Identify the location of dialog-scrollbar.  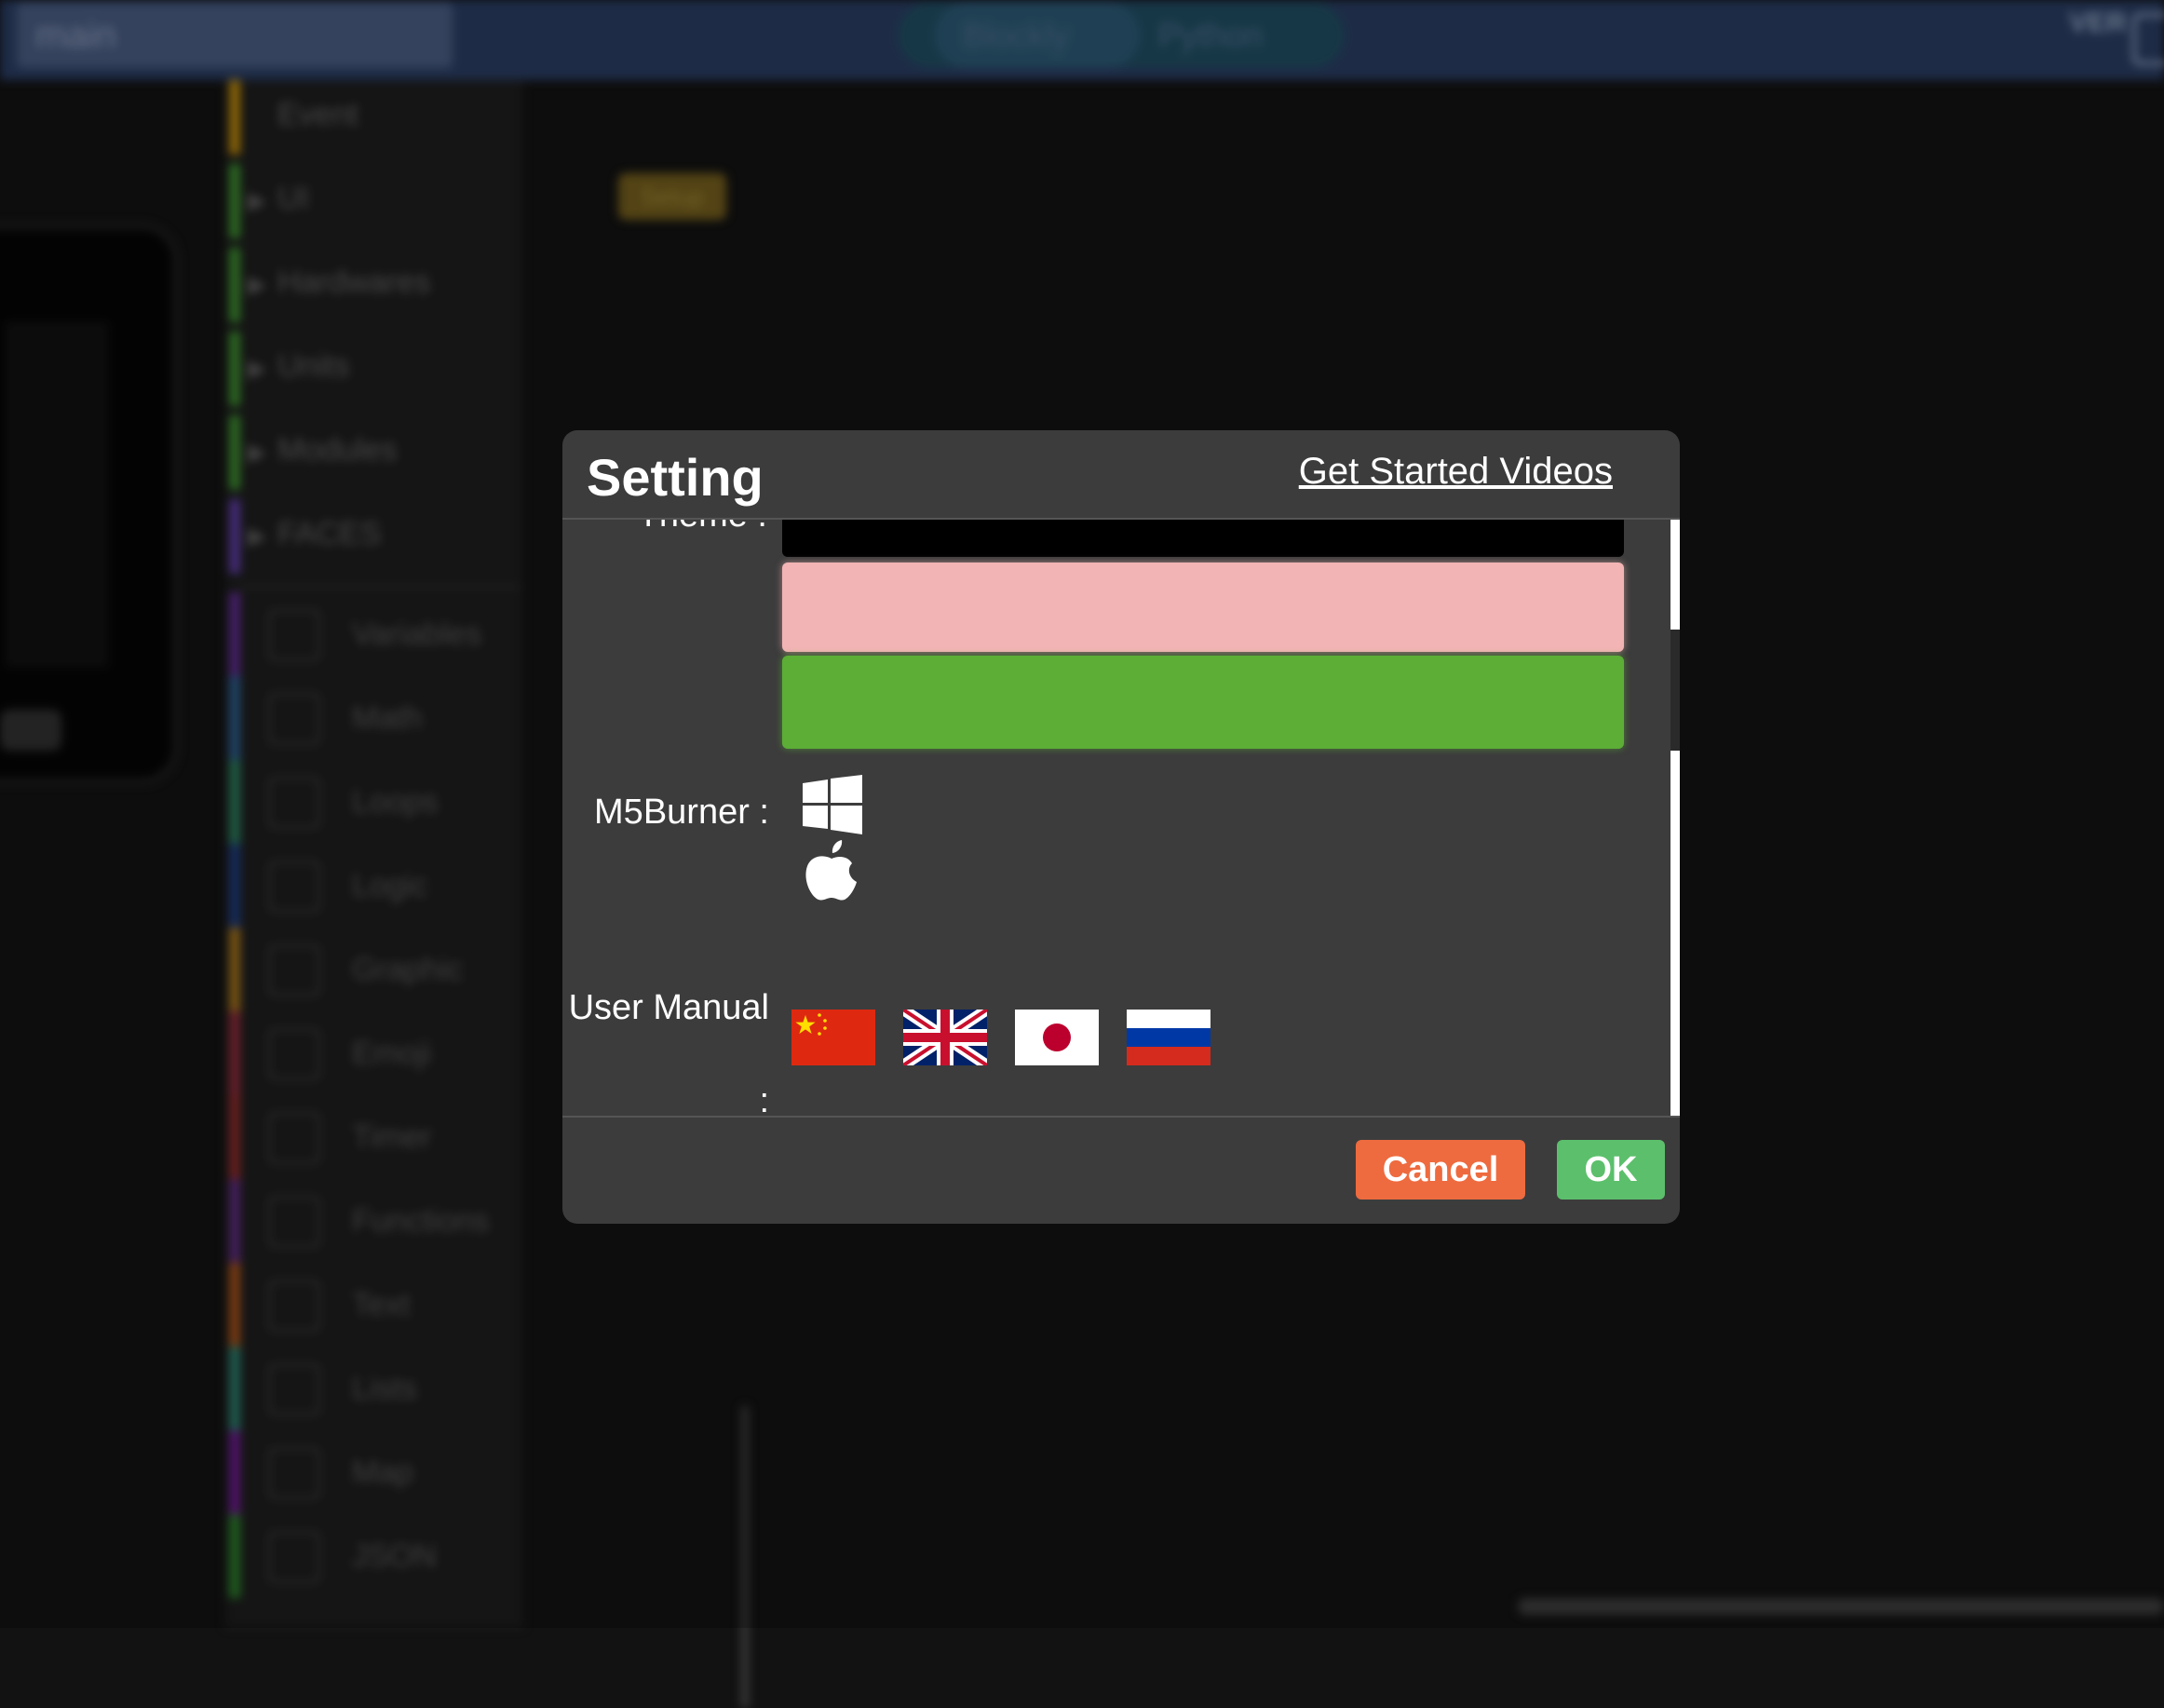
(1675, 818).